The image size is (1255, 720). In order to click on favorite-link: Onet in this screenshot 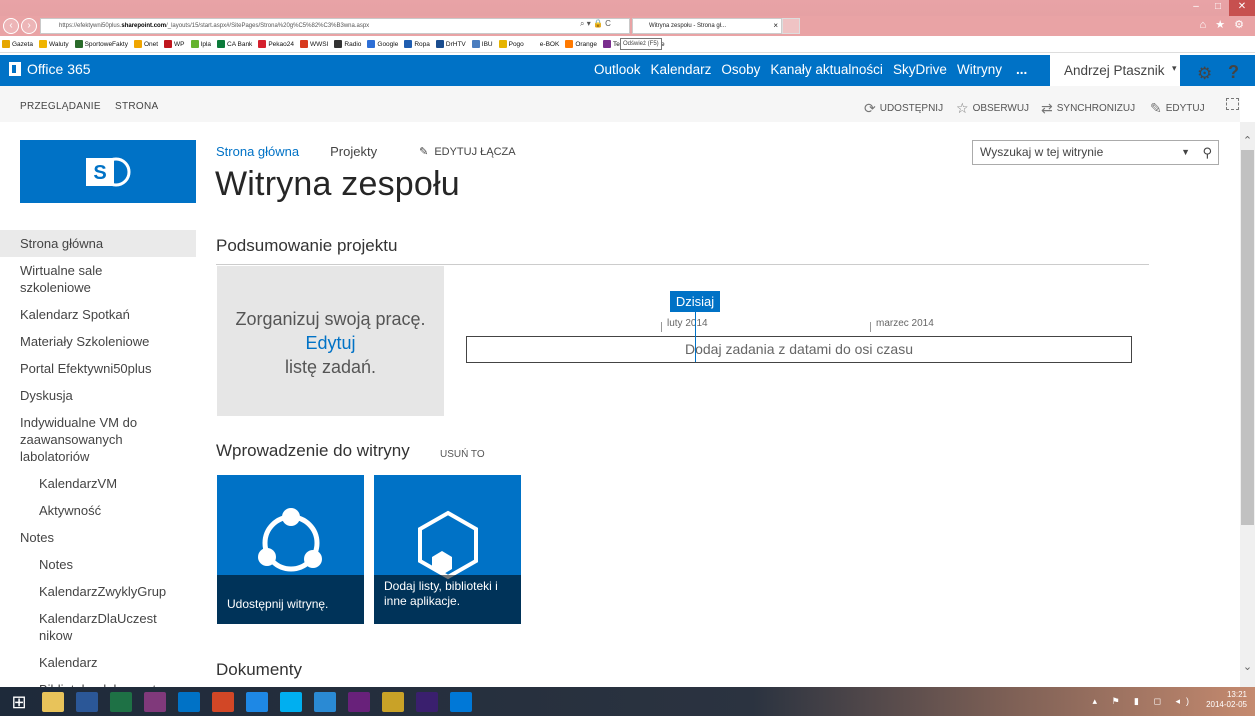, I will do `click(146, 44)`.